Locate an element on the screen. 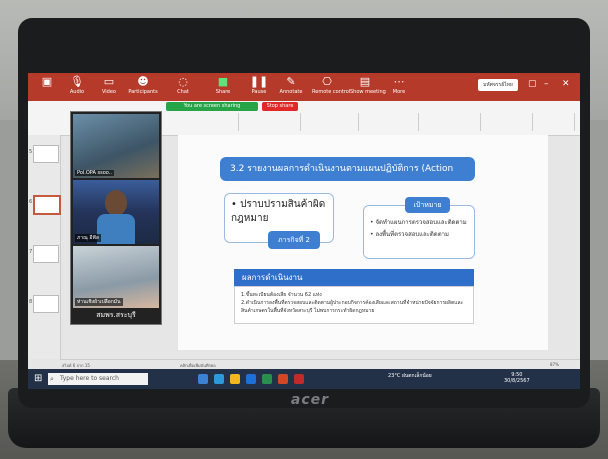  close-icon: ✕ is located at coordinates (566, 84).